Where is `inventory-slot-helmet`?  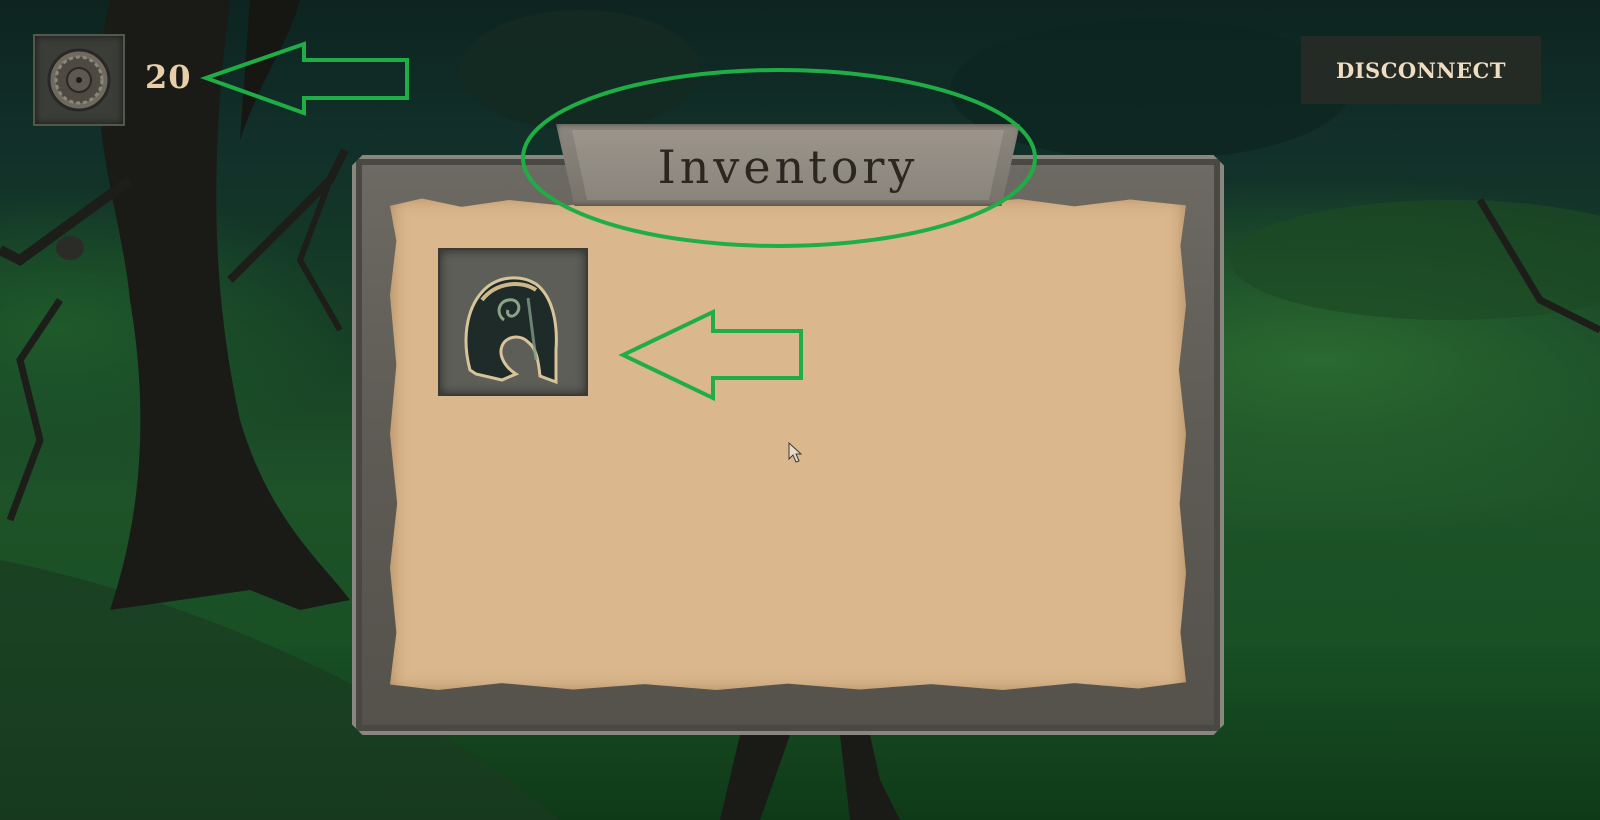
inventory-slot-helmet is located at coordinates (513, 322).